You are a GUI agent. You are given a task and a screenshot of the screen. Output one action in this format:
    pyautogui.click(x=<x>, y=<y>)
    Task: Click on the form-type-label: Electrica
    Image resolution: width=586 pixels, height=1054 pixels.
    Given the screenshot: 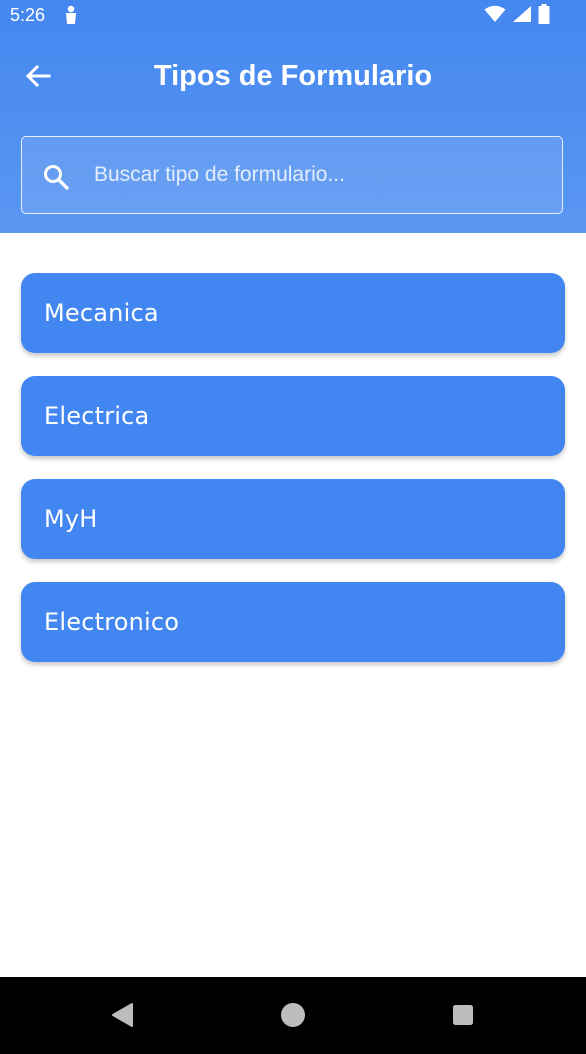 What is the action you would take?
    pyautogui.click(x=97, y=416)
    